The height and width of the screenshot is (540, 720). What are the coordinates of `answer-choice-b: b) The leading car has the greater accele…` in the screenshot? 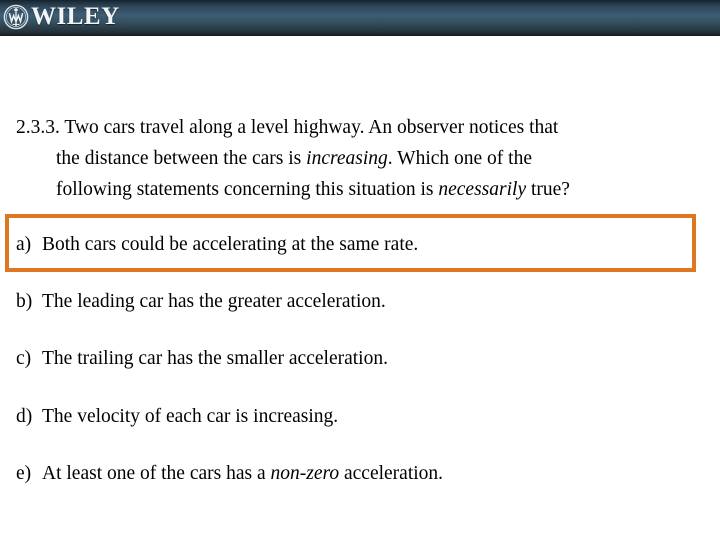 It's located at (201, 302).